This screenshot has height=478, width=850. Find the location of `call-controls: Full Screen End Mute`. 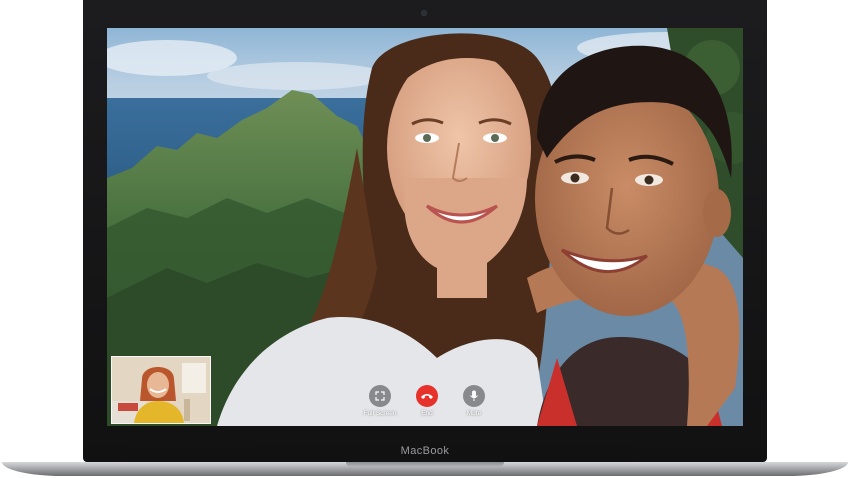

call-controls: Full Screen End Mute is located at coordinates (427, 405).